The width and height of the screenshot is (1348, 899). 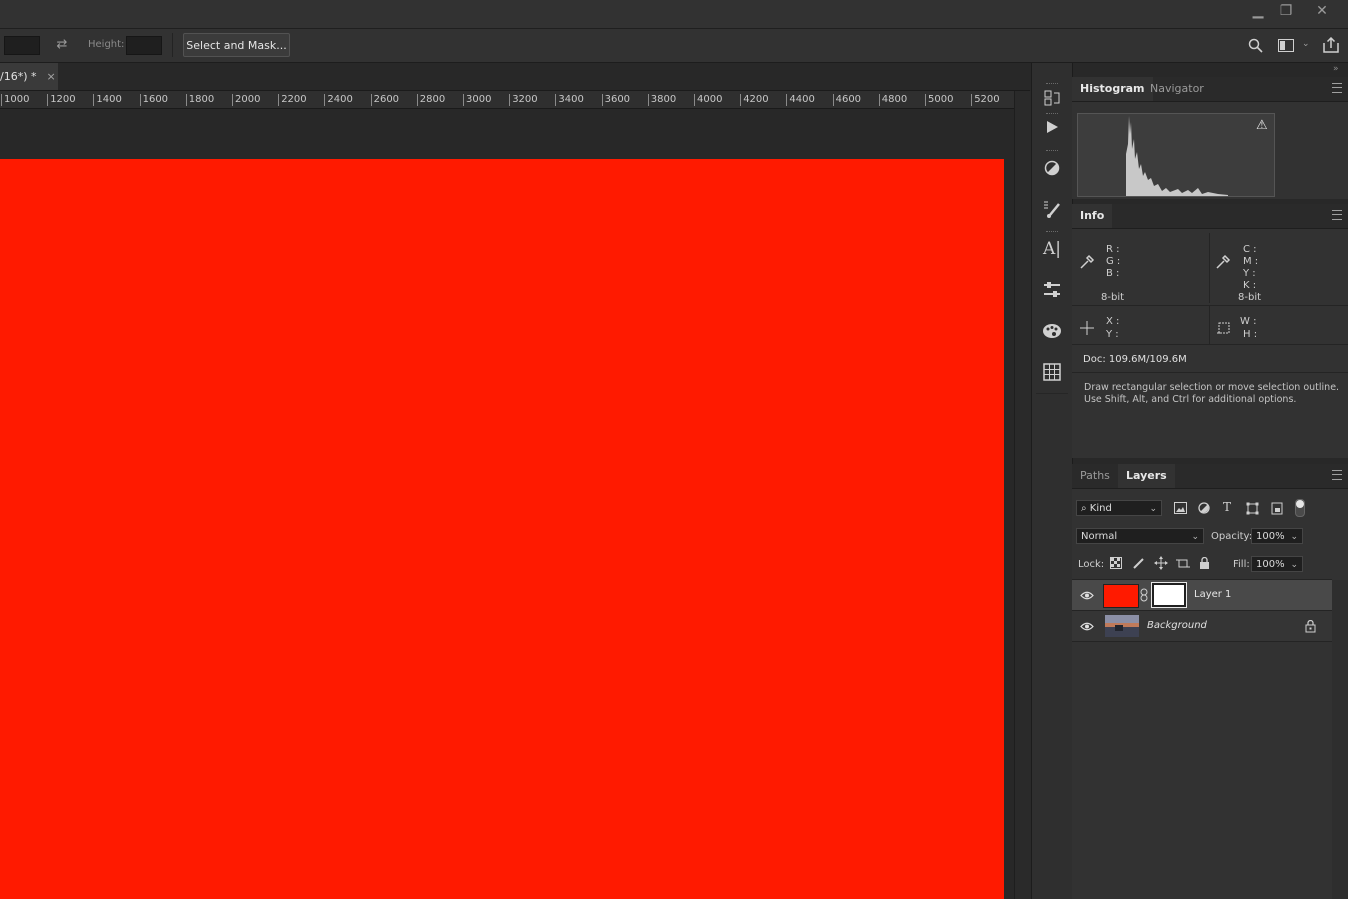 What do you see at coordinates (1095, 476) in the screenshot?
I see `tab-paths: Paths` at bounding box center [1095, 476].